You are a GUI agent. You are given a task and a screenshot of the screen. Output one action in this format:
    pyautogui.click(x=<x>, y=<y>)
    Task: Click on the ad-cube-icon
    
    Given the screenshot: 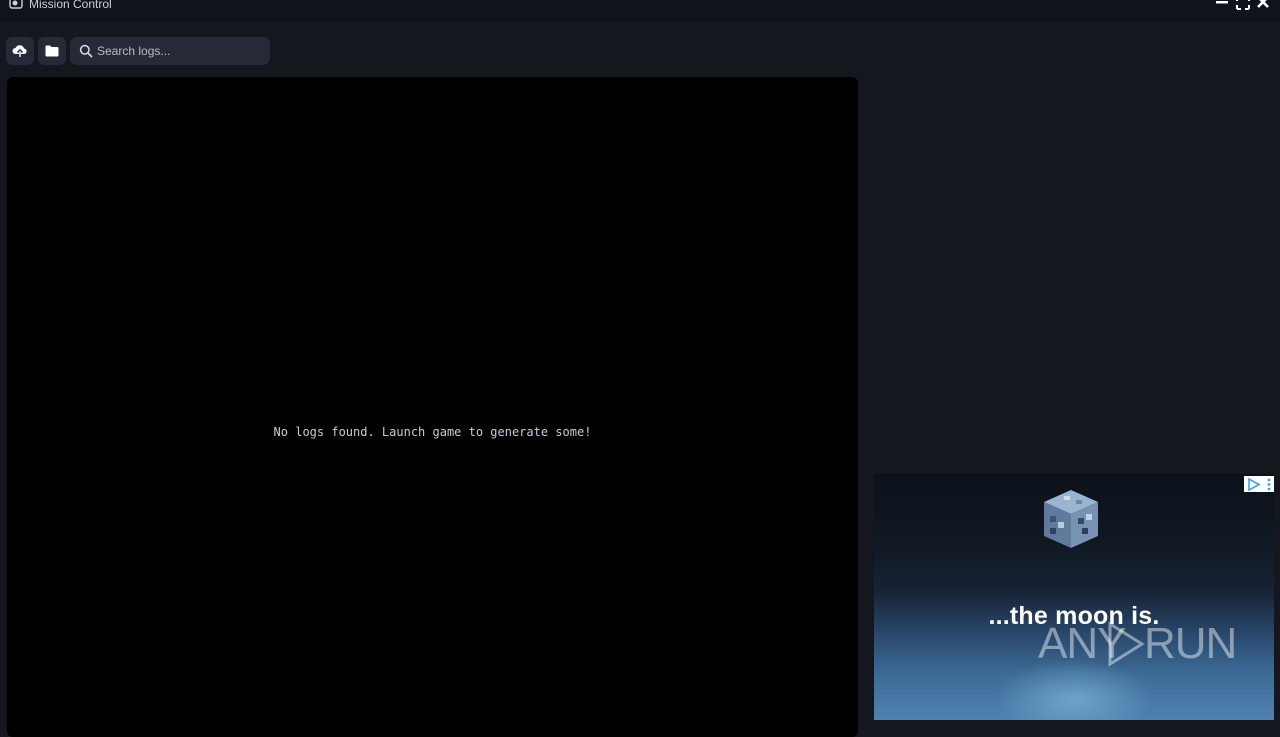 What is the action you would take?
    pyautogui.click(x=1071, y=519)
    